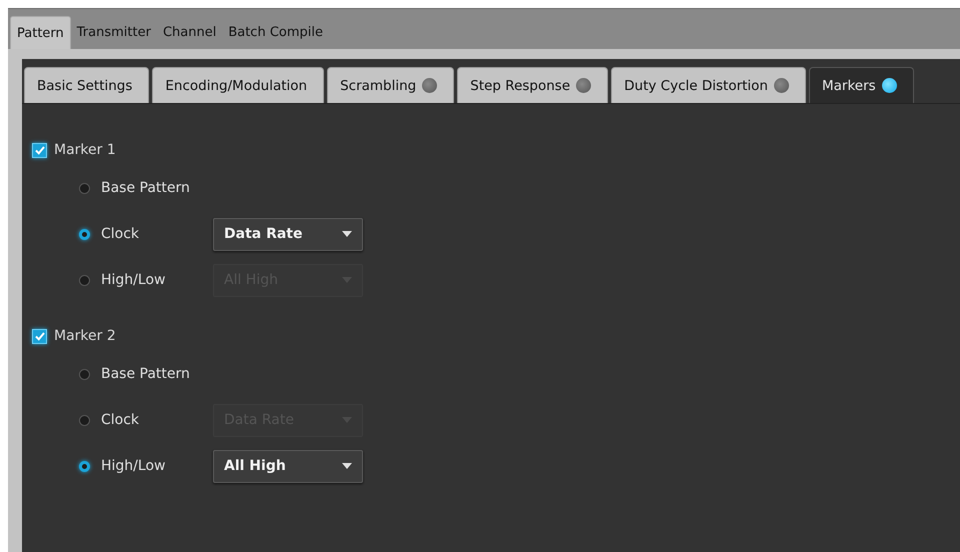 The height and width of the screenshot is (552, 960). What do you see at coordinates (275, 32) in the screenshot?
I see `outer-tab: Batch Compile` at bounding box center [275, 32].